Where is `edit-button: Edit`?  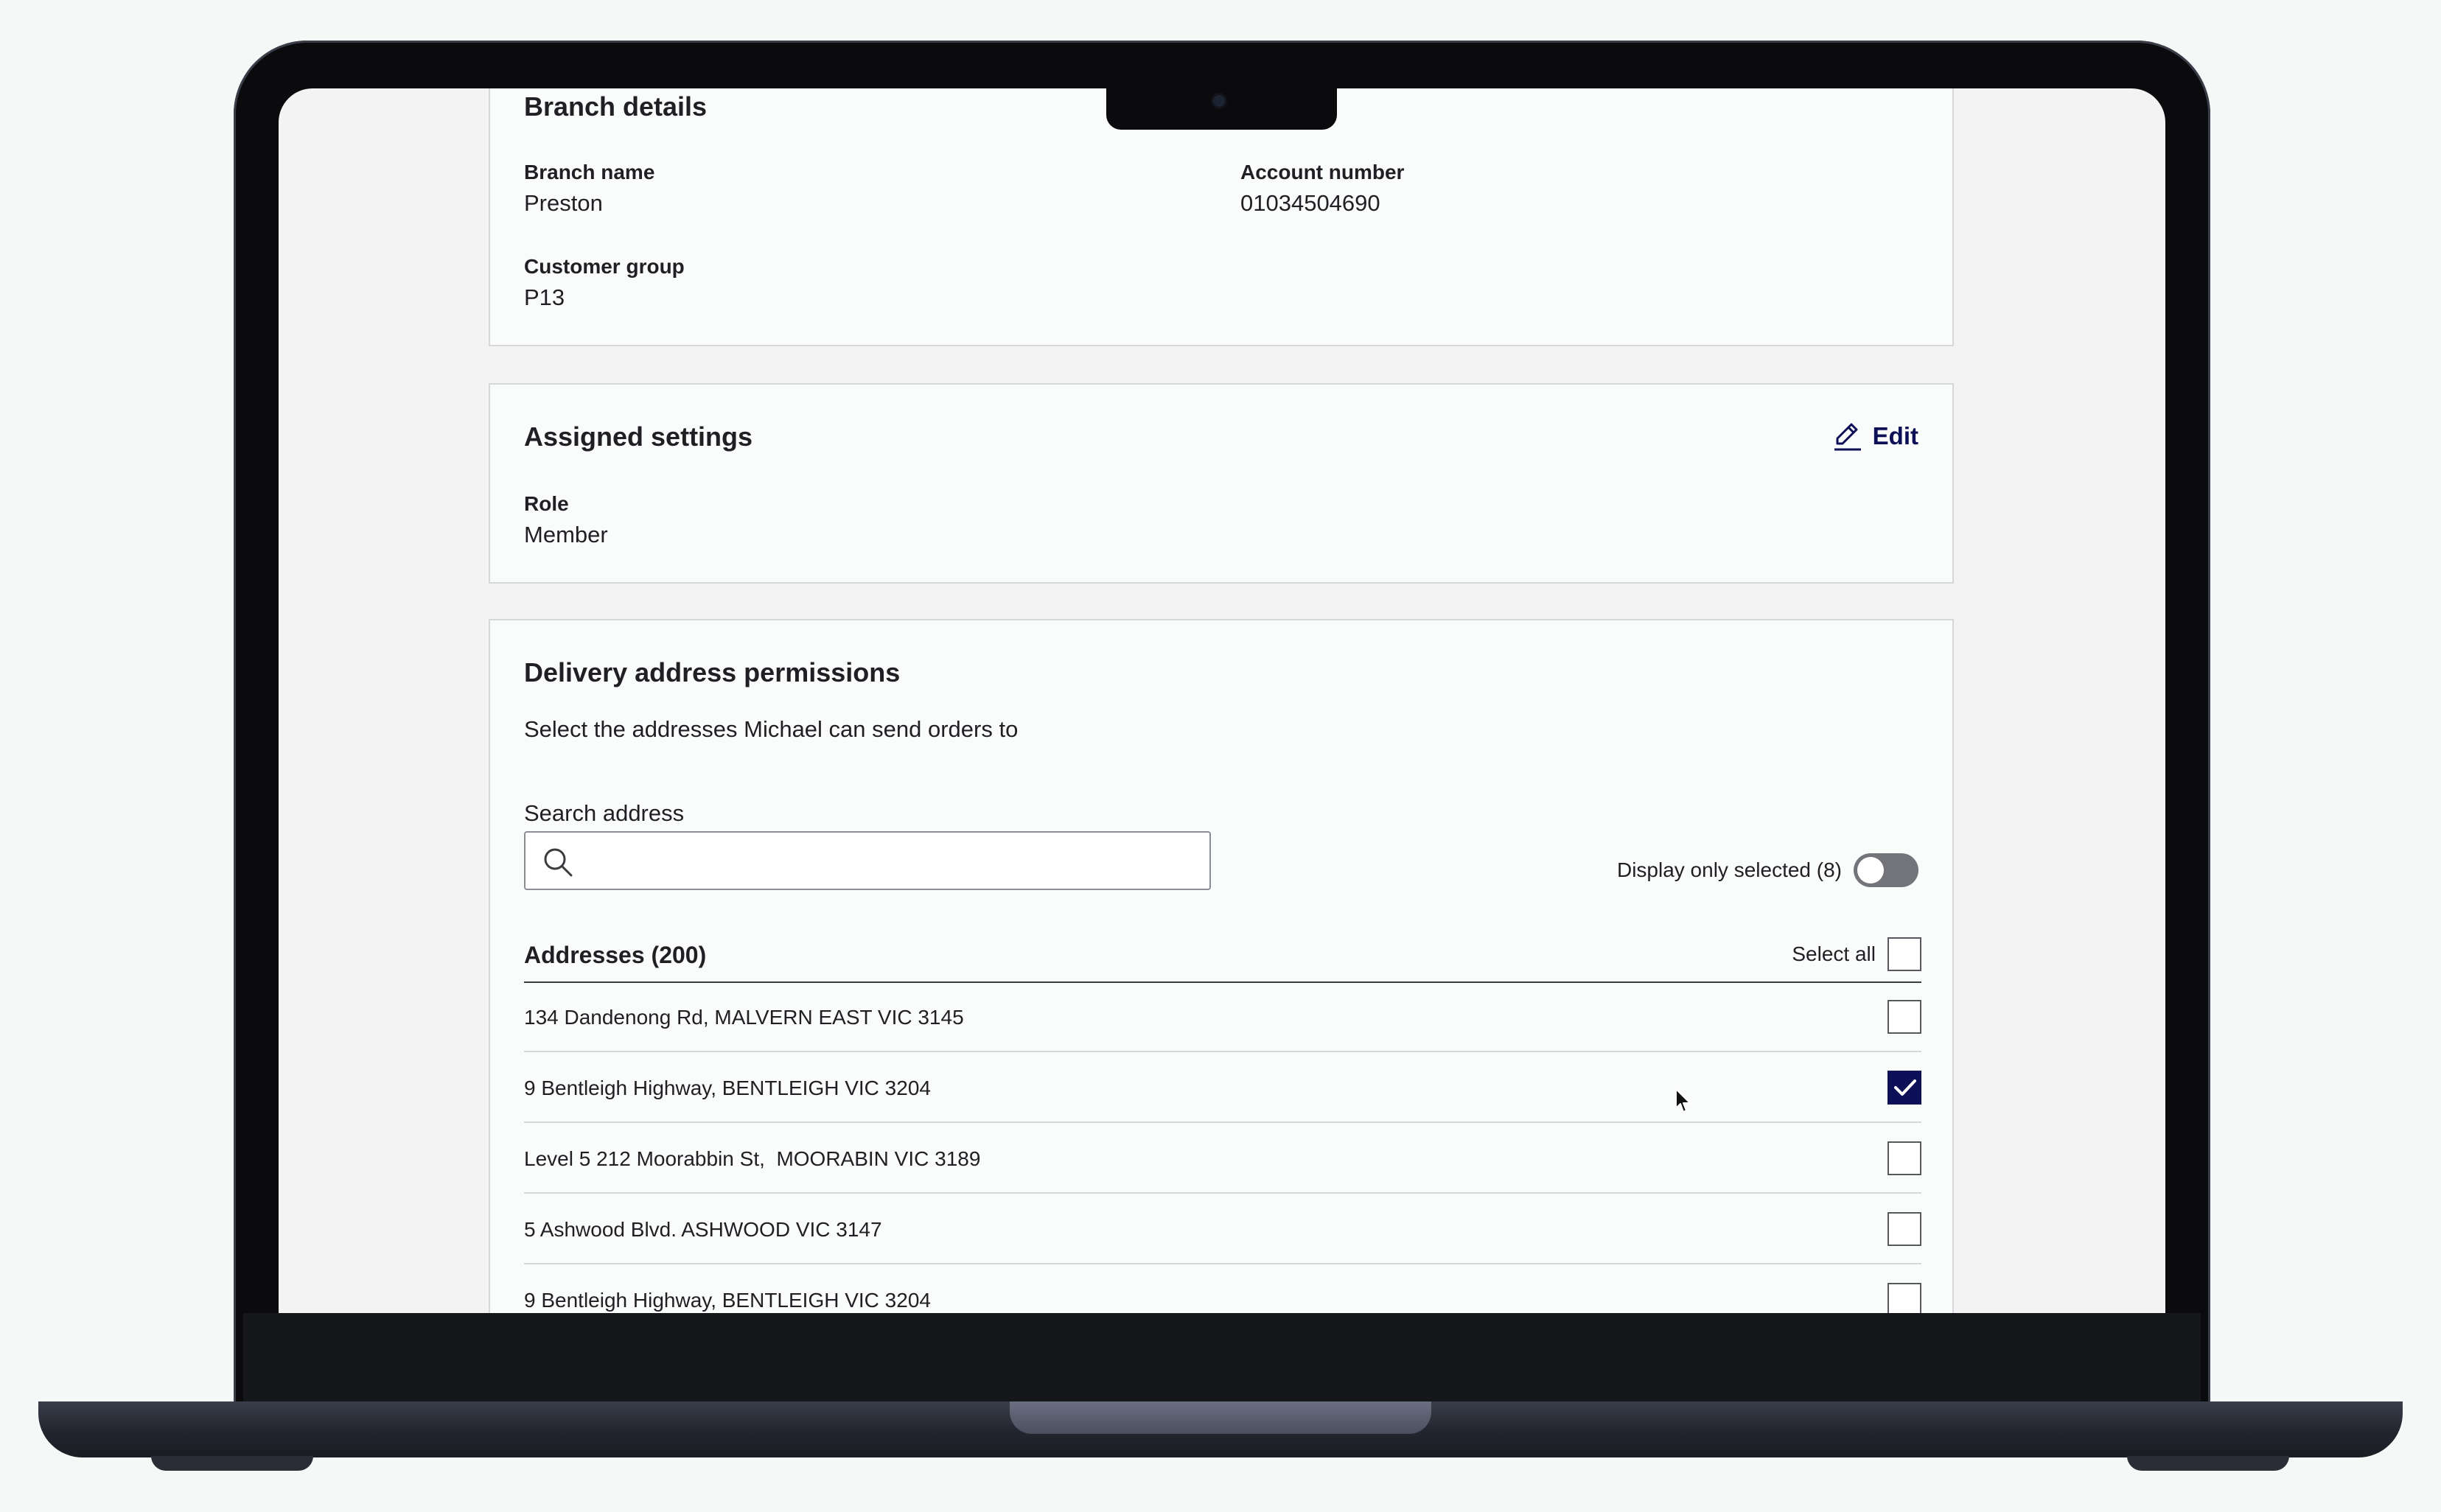 edit-button: Edit is located at coordinates (1875, 436).